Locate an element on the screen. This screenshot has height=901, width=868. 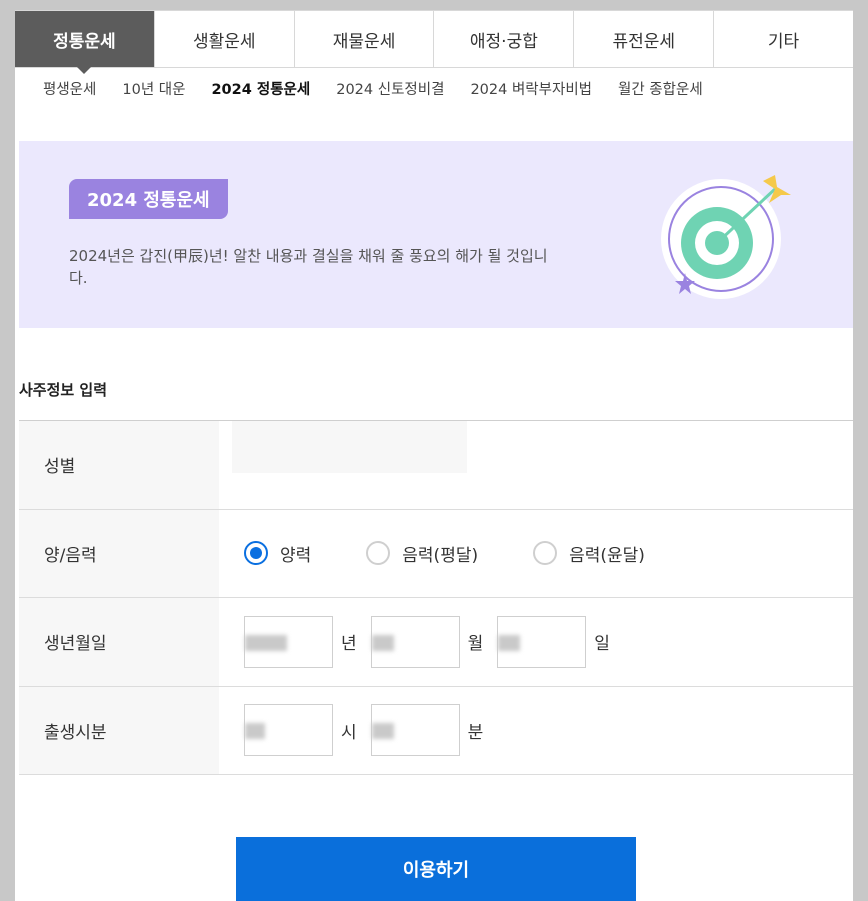
birth-day-input is located at coordinates (542, 641).